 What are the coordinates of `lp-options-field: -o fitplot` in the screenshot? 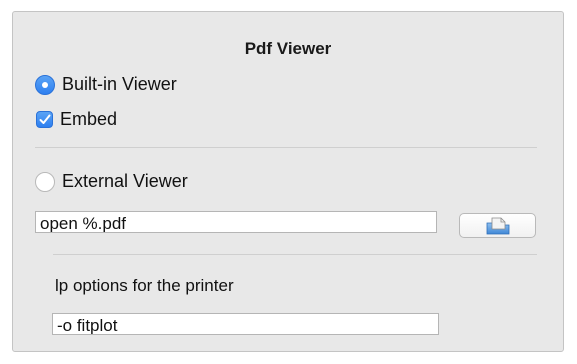 It's located at (245, 324).